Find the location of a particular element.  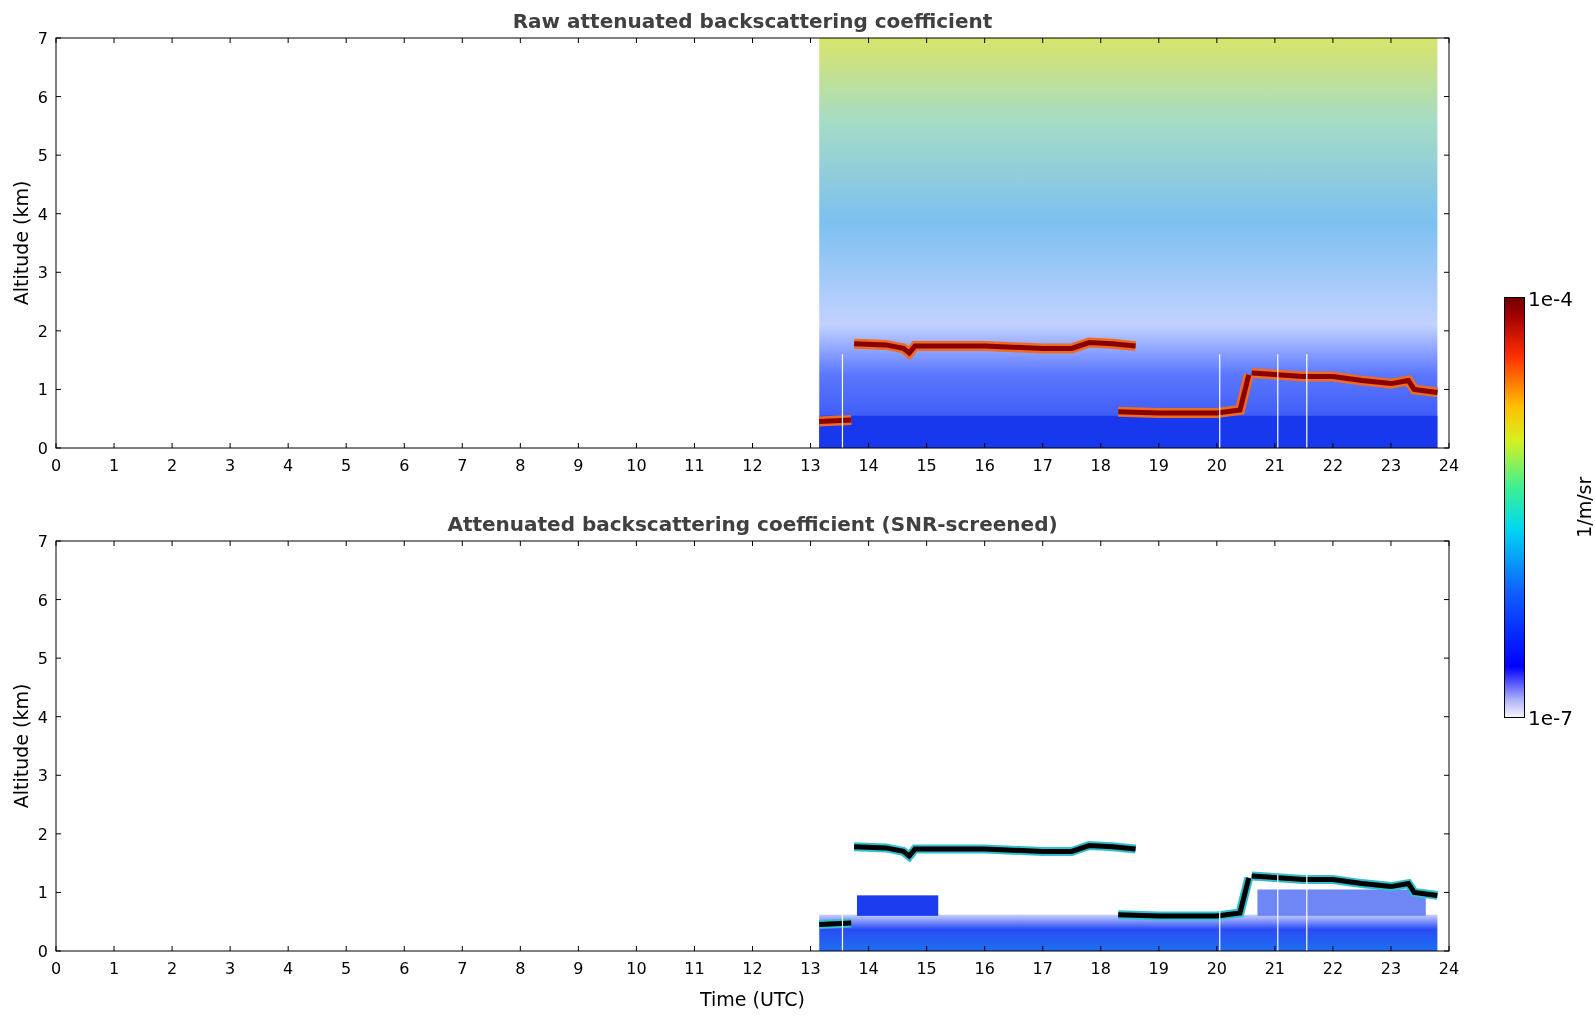

chart-title: Raw attenuated backscattering coefficient is located at coordinates (752, 21).